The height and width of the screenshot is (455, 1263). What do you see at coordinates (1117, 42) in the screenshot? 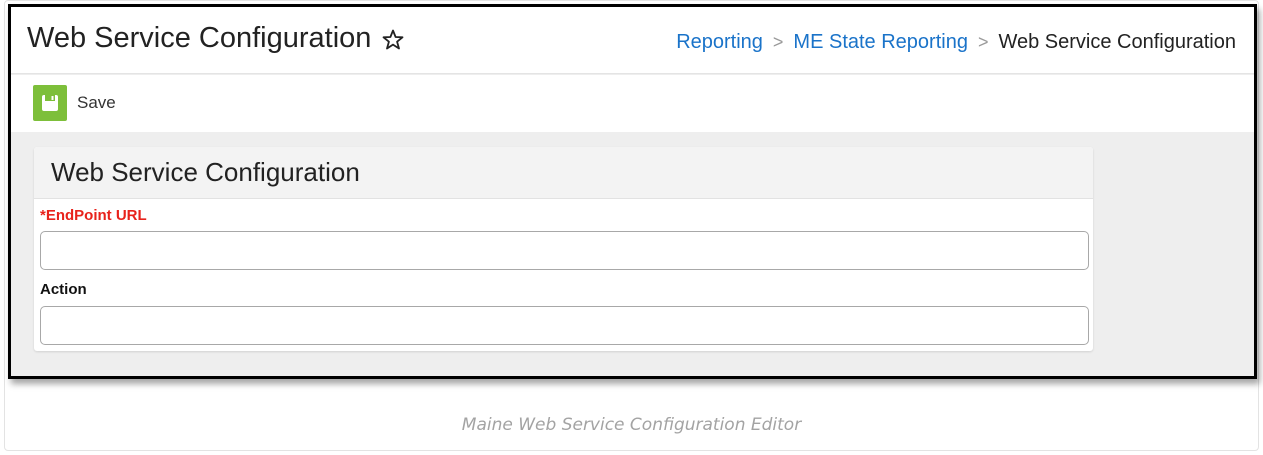
I see `breadcrumb-current: Web Service Configuration` at bounding box center [1117, 42].